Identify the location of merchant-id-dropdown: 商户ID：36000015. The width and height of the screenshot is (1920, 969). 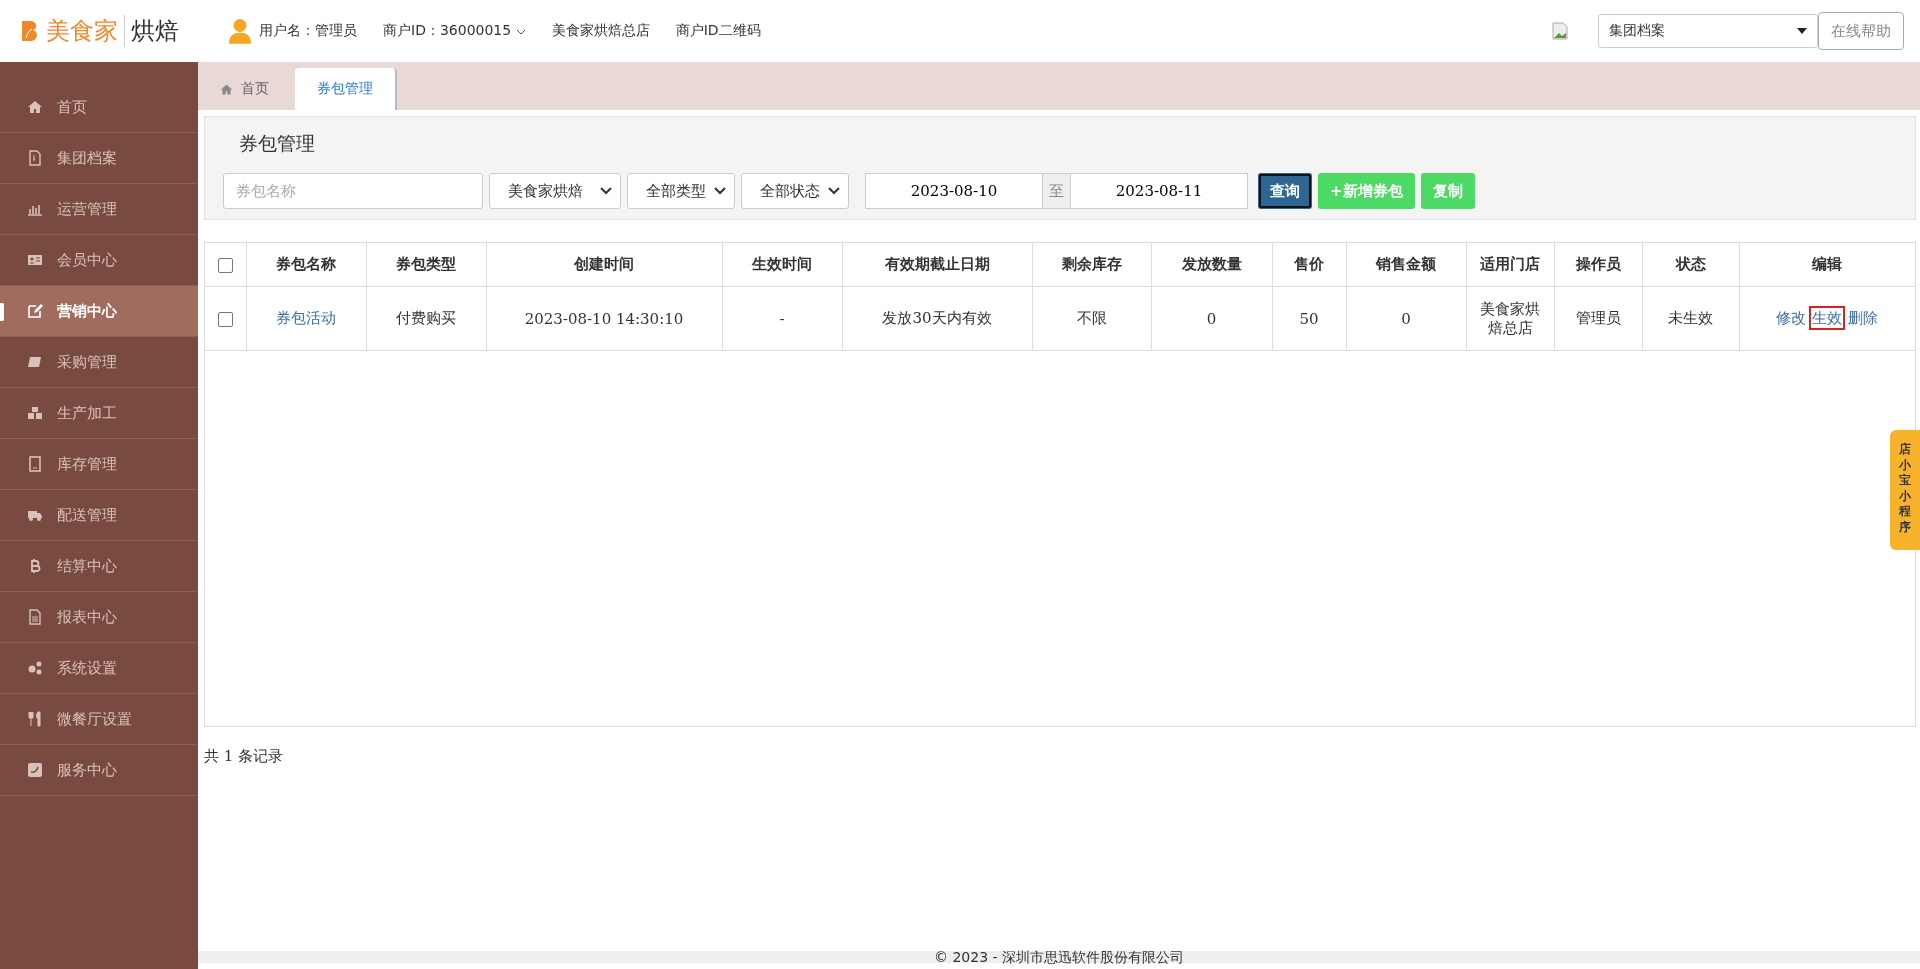
(454, 31).